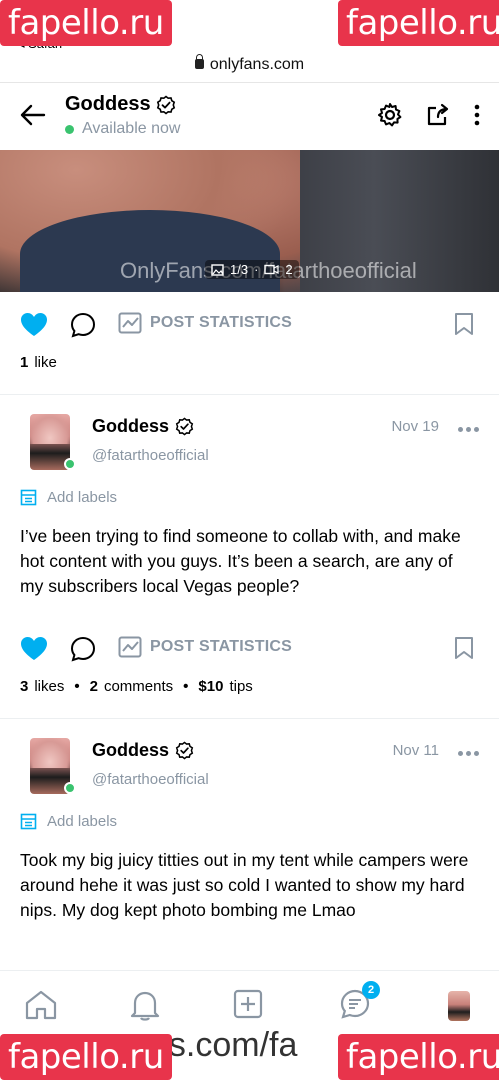 This screenshot has width=499, height=1080. I want to click on page-title-text: Goddess, so click(108, 104).